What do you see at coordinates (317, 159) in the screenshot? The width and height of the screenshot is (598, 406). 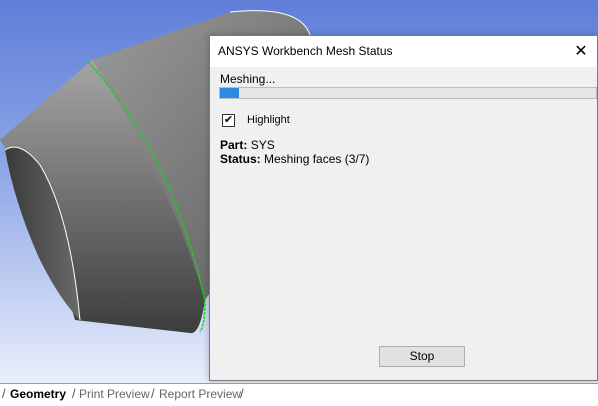 I see `status-value: Meshing faces (3/7)` at bounding box center [317, 159].